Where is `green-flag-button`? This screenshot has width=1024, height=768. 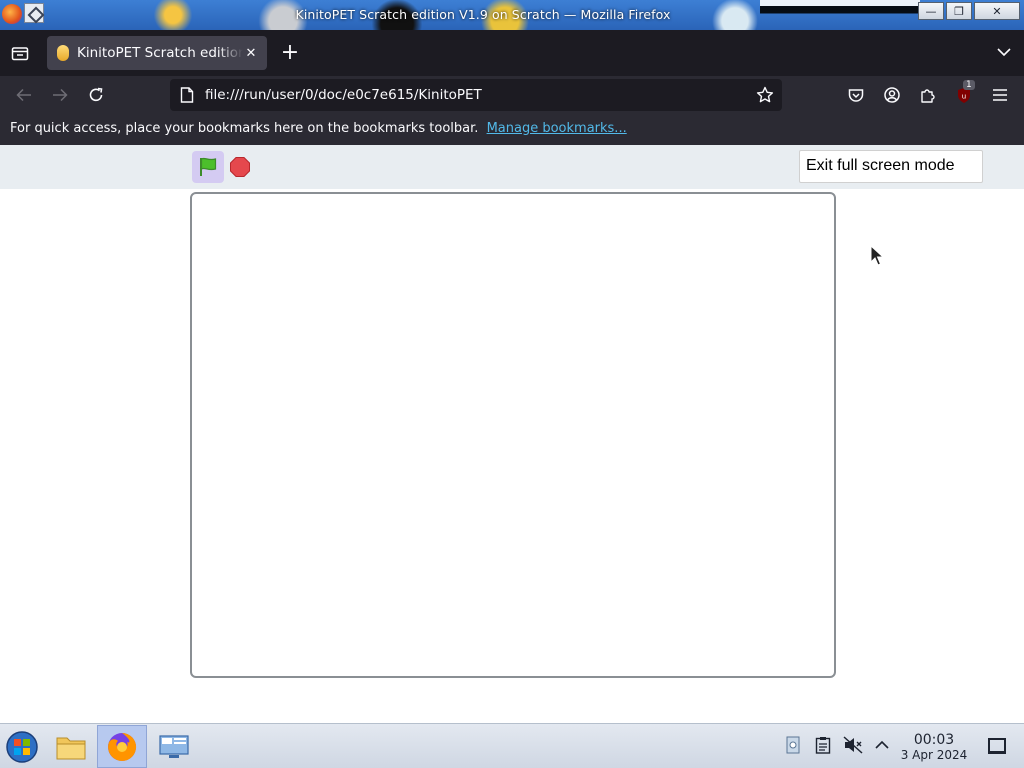 green-flag-button is located at coordinates (208, 167).